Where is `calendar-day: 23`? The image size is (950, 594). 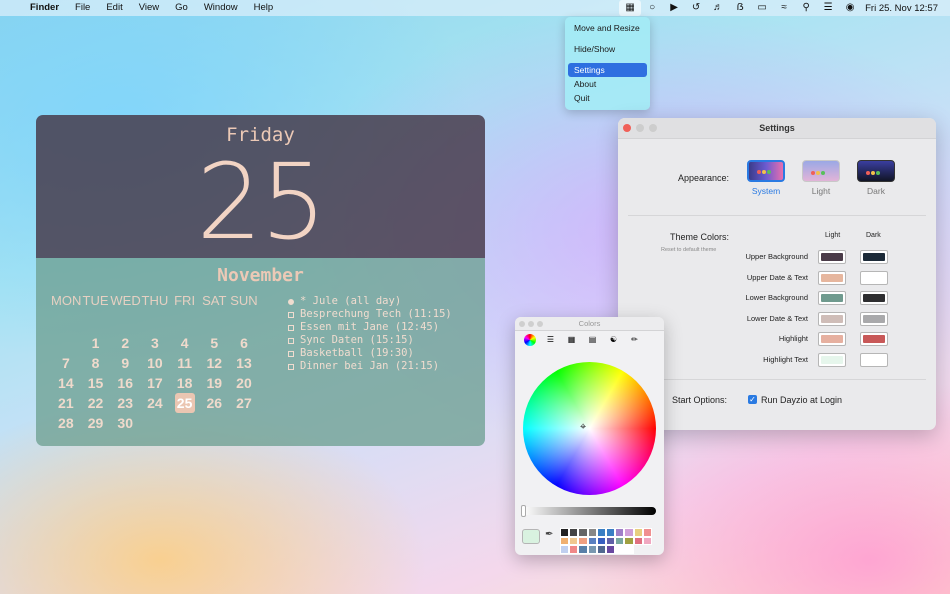 calendar-day: 23 is located at coordinates (125, 403).